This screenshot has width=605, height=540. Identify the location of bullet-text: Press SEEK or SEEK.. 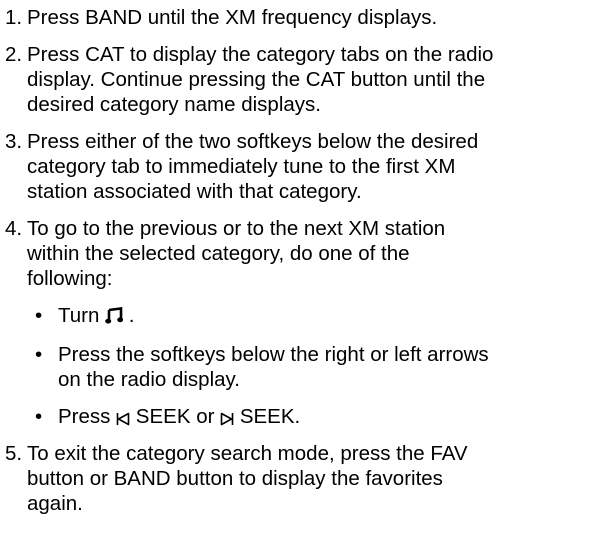
(179, 418).